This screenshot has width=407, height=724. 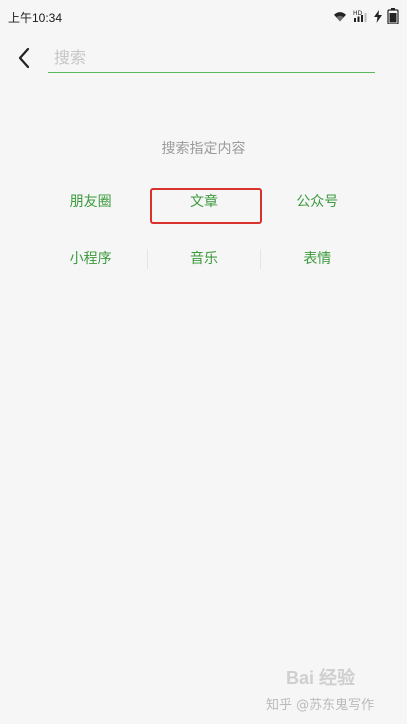 I want to click on watermark-attribution: 知乎 @苏东鬼写作, so click(x=320, y=705).